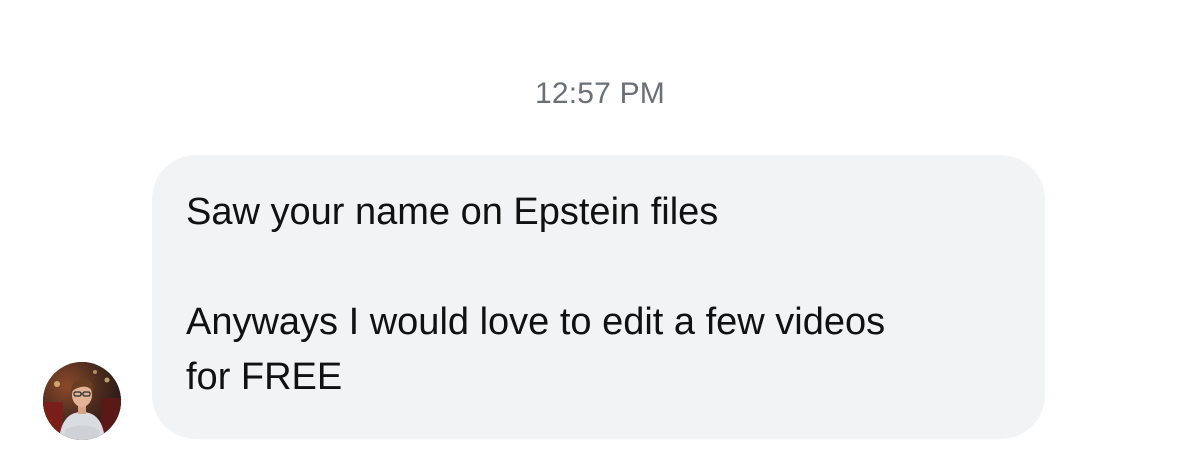 The image size is (1200, 463). I want to click on message-line: for FREE, so click(264, 377).